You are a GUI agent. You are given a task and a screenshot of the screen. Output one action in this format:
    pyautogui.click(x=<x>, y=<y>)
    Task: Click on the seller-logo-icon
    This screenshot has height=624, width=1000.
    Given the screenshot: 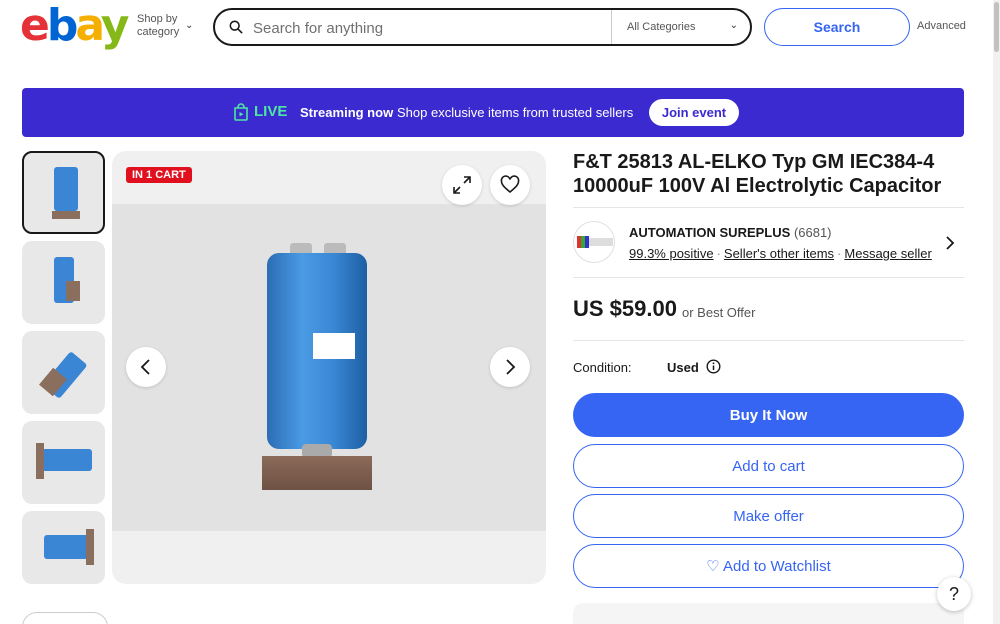 What is the action you would take?
    pyautogui.click(x=595, y=242)
    